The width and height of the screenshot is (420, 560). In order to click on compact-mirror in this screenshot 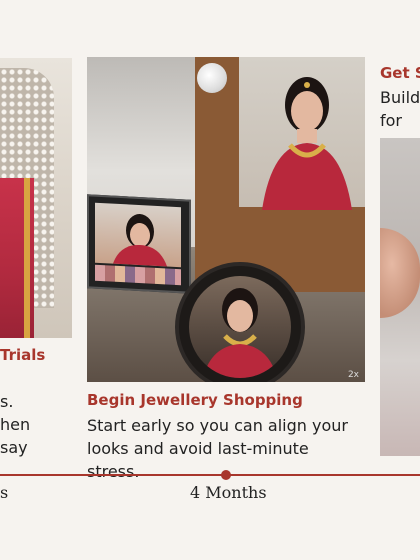, I will do `click(139, 244)`.